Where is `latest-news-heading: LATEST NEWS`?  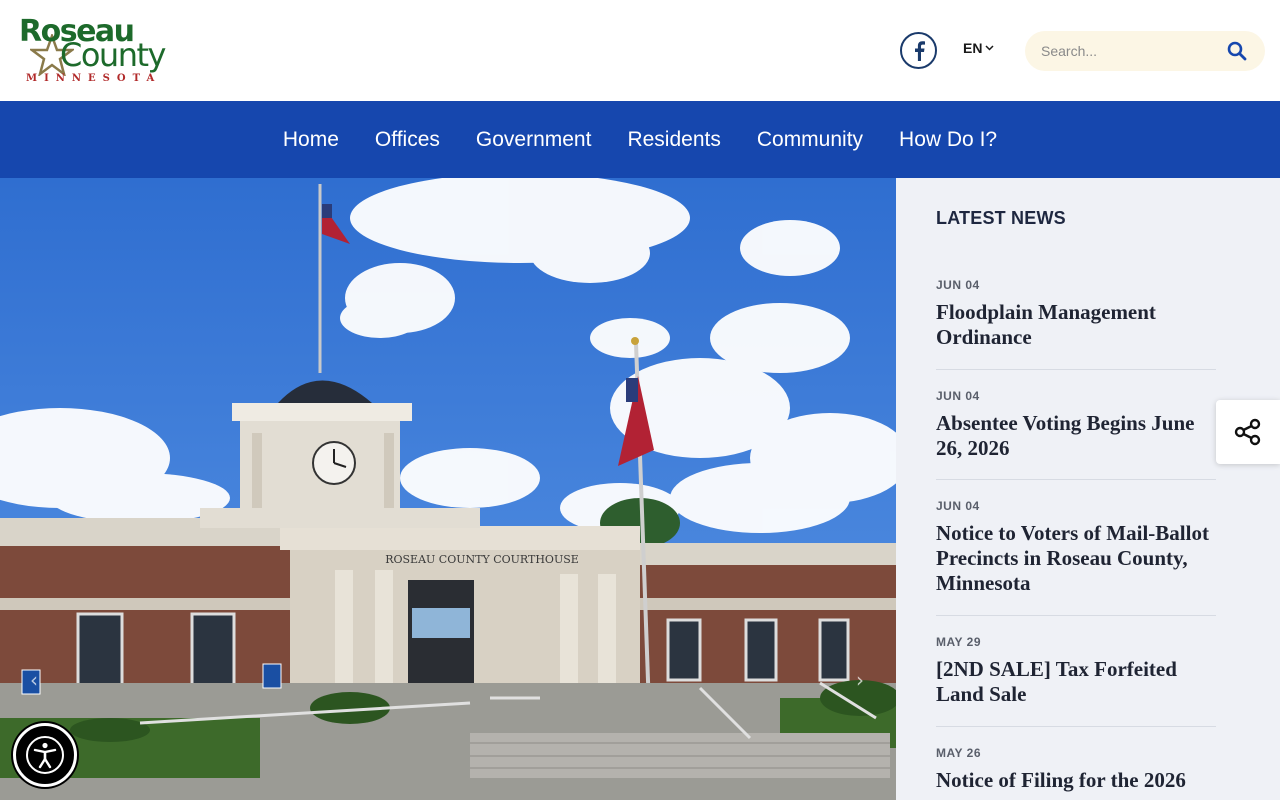
latest-news-heading: LATEST NEWS is located at coordinates (1001, 218).